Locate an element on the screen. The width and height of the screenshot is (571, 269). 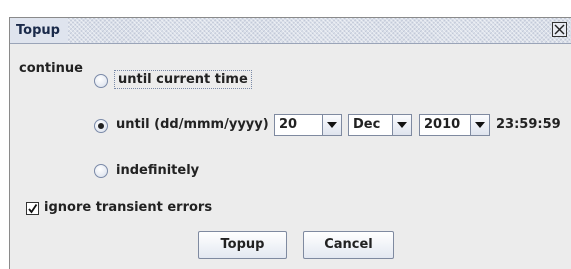
close-button is located at coordinates (559, 29).